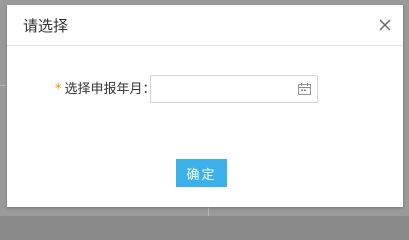 Image resolution: width=409 pixels, height=240 pixels. I want to click on form-row-declare-month: * 选择申报年月：, so click(205, 90).